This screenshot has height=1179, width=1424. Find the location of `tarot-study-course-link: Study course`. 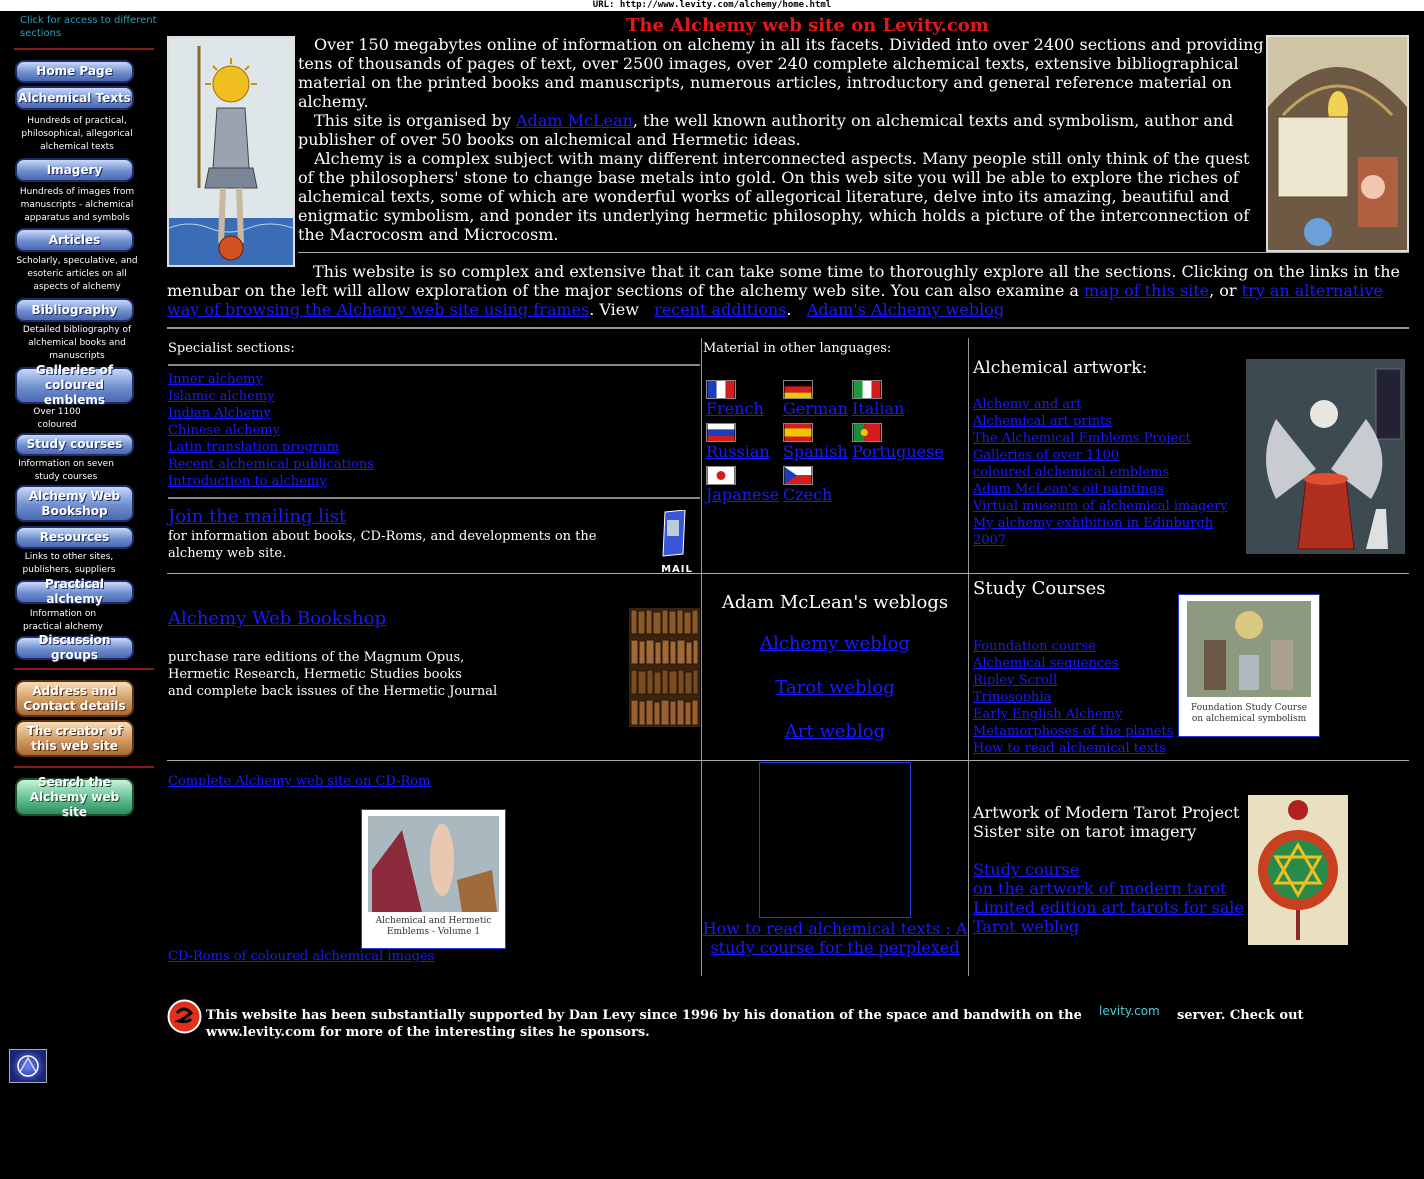

tarot-study-course-link: Study course is located at coordinates (1108, 869).